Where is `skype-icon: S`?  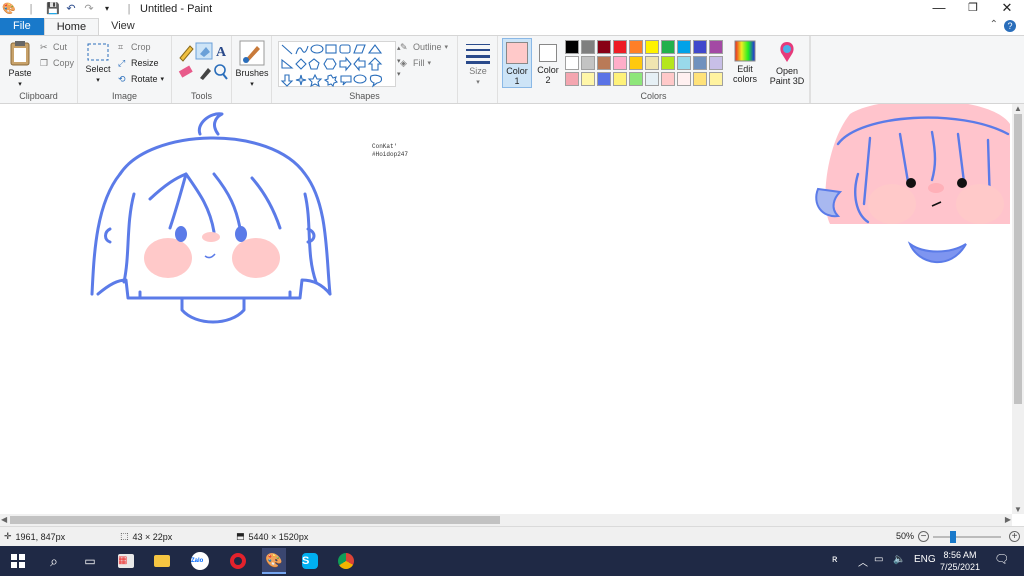 skype-icon: S is located at coordinates (310, 561).